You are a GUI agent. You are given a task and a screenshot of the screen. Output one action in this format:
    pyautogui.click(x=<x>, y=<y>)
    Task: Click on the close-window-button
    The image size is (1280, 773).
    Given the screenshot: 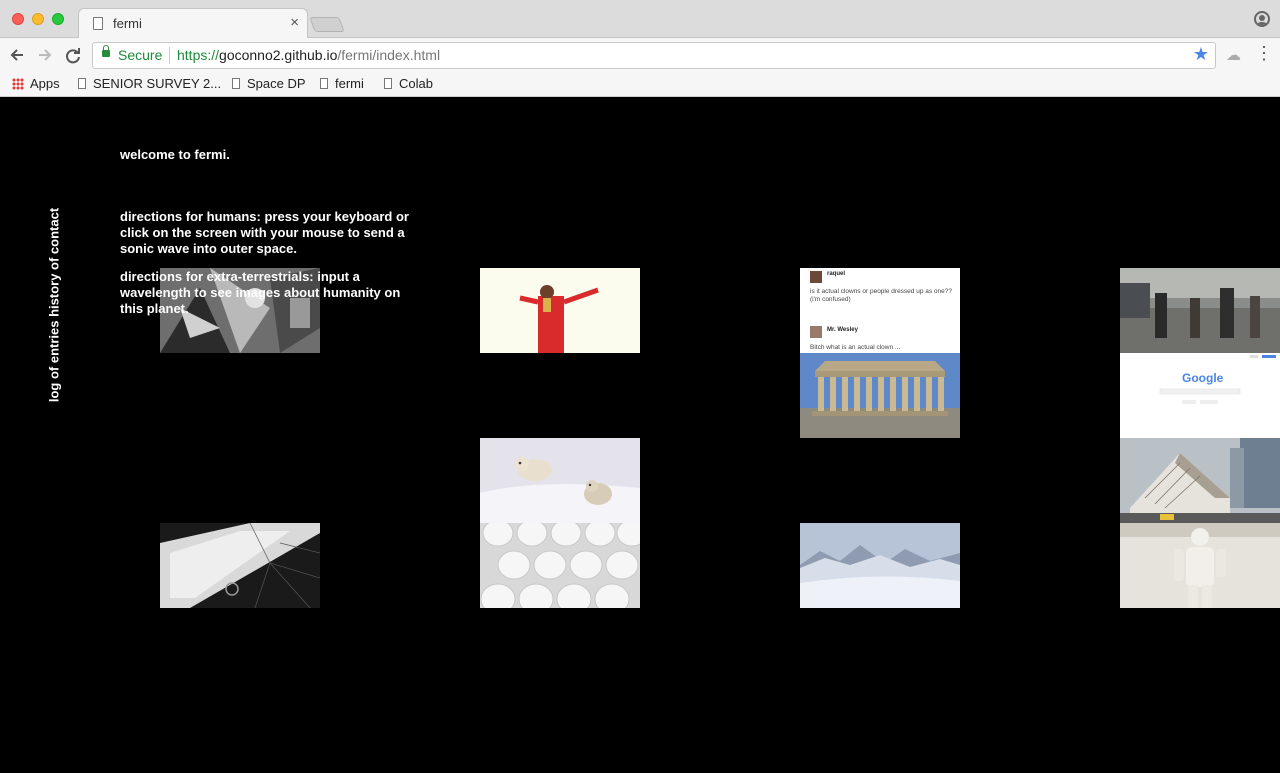 What is the action you would take?
    pyautogui.click(x=18, y=19)
    